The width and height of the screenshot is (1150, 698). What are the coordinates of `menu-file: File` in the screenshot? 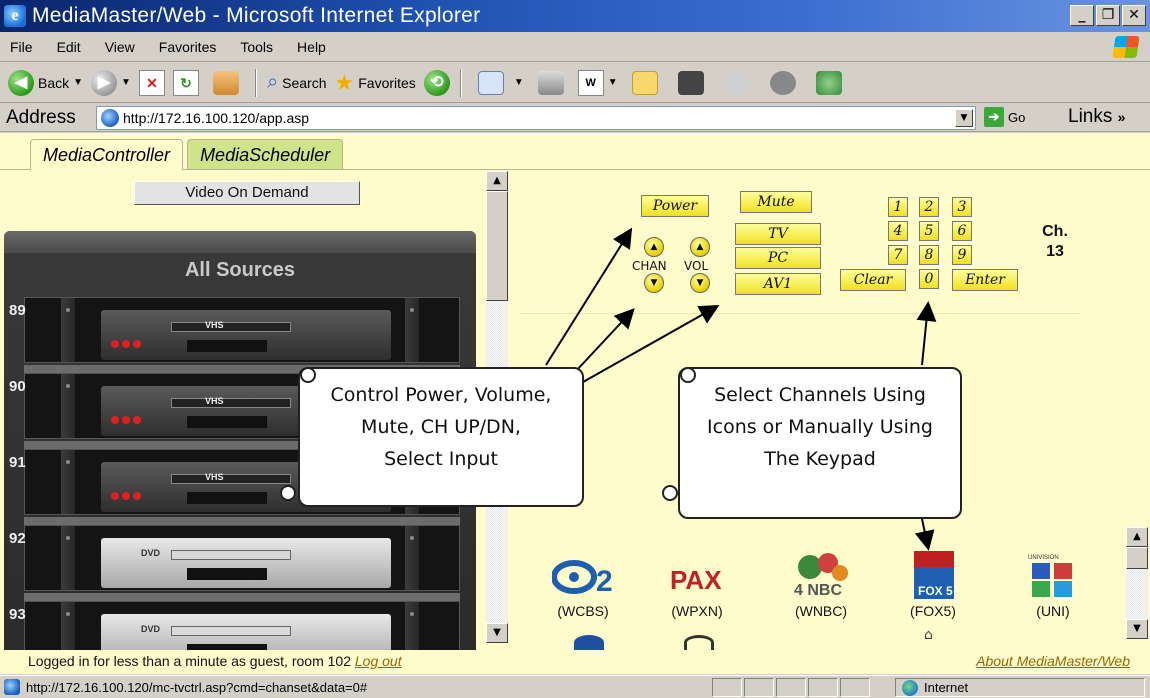 It's located at (21, 47).